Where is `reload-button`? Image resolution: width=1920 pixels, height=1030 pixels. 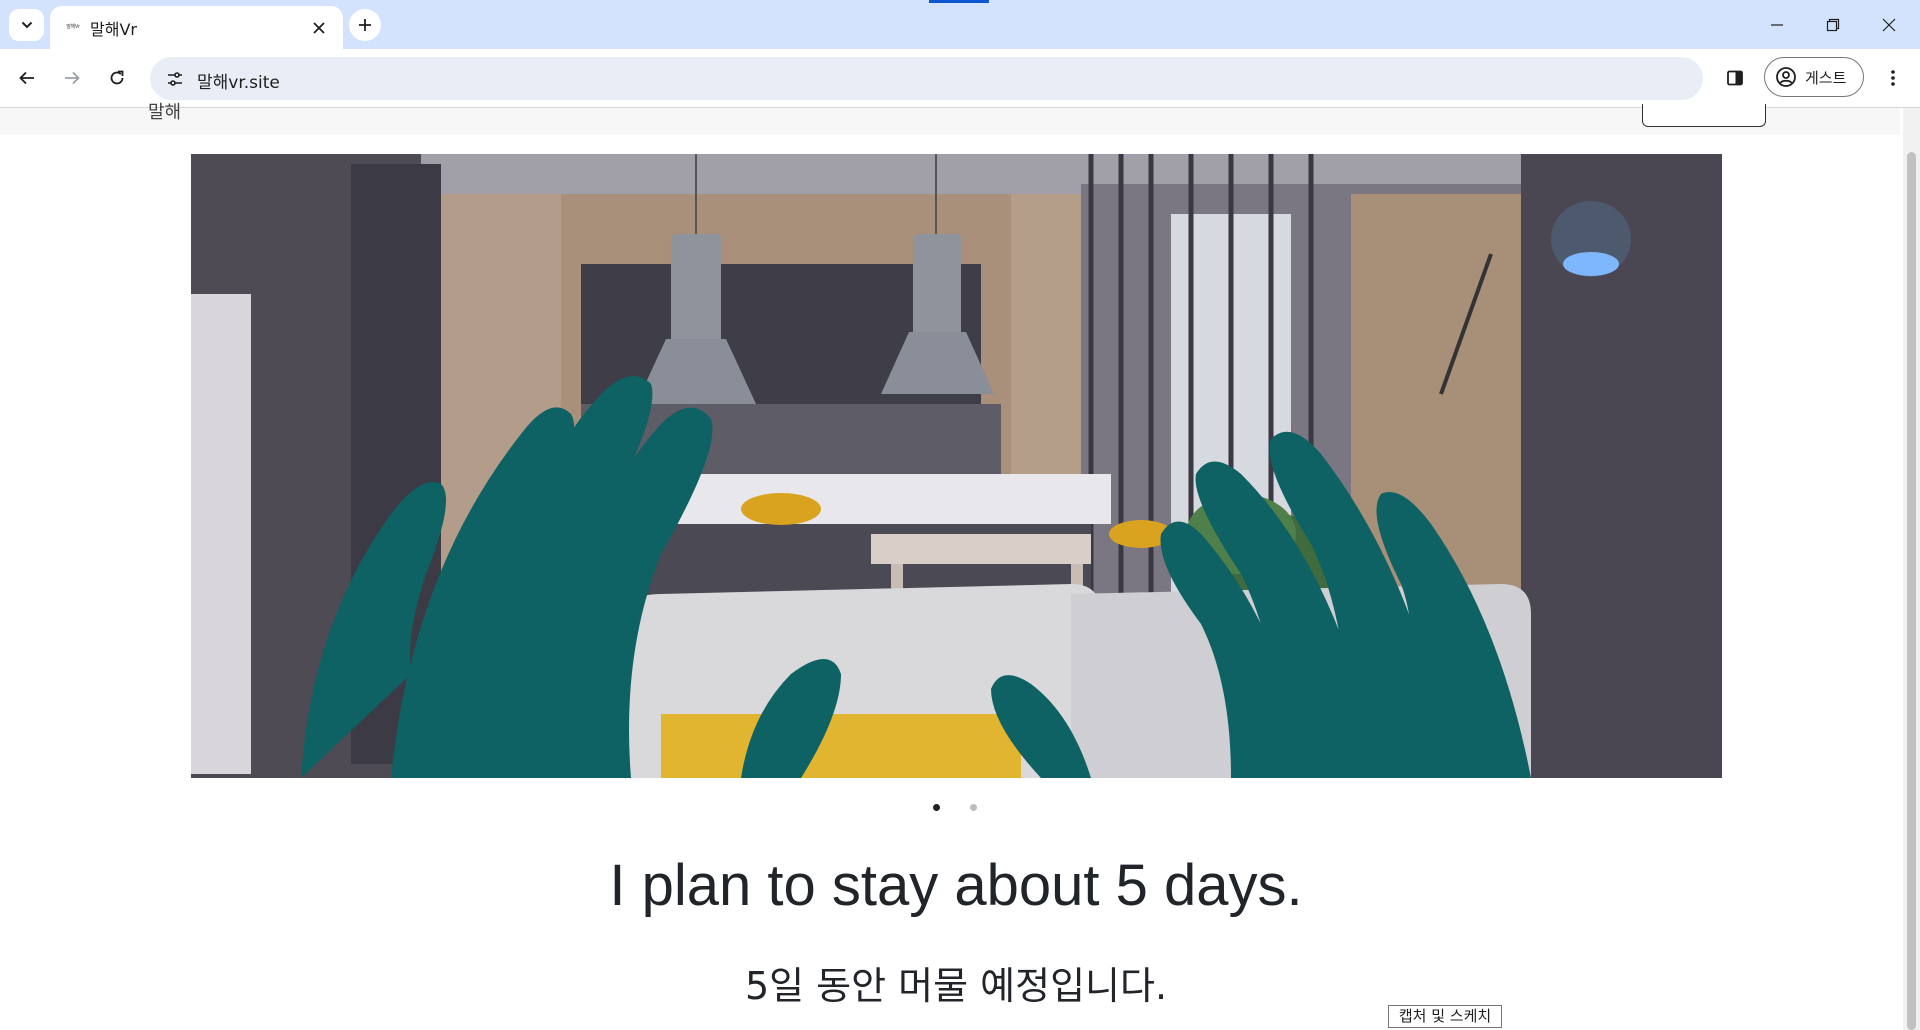
reload-button is located at coordinates (117, 78).